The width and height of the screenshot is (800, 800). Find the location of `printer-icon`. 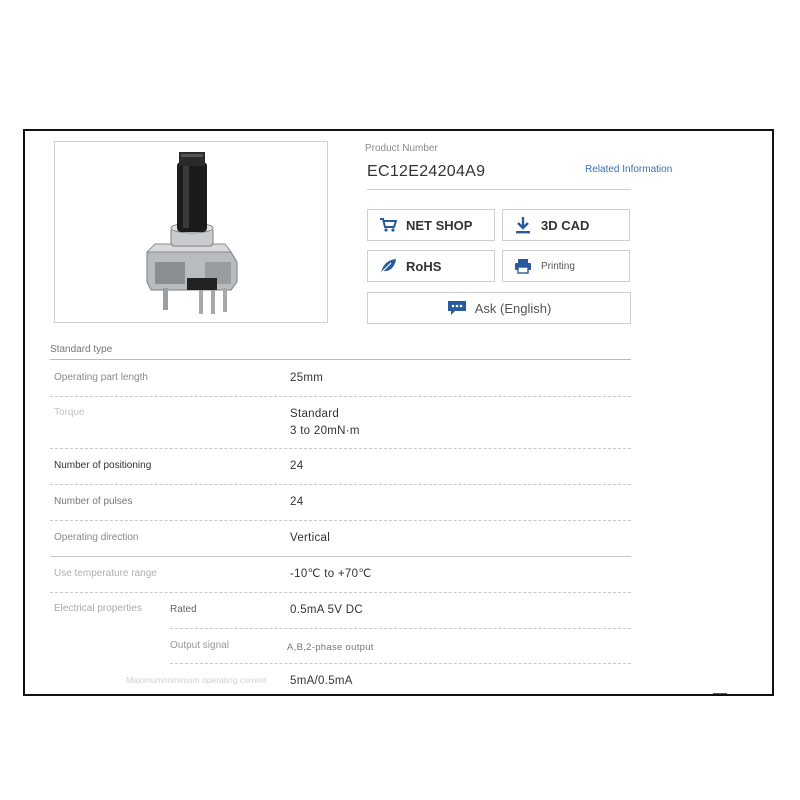

printer-icon is located at coordinates (523, 266).